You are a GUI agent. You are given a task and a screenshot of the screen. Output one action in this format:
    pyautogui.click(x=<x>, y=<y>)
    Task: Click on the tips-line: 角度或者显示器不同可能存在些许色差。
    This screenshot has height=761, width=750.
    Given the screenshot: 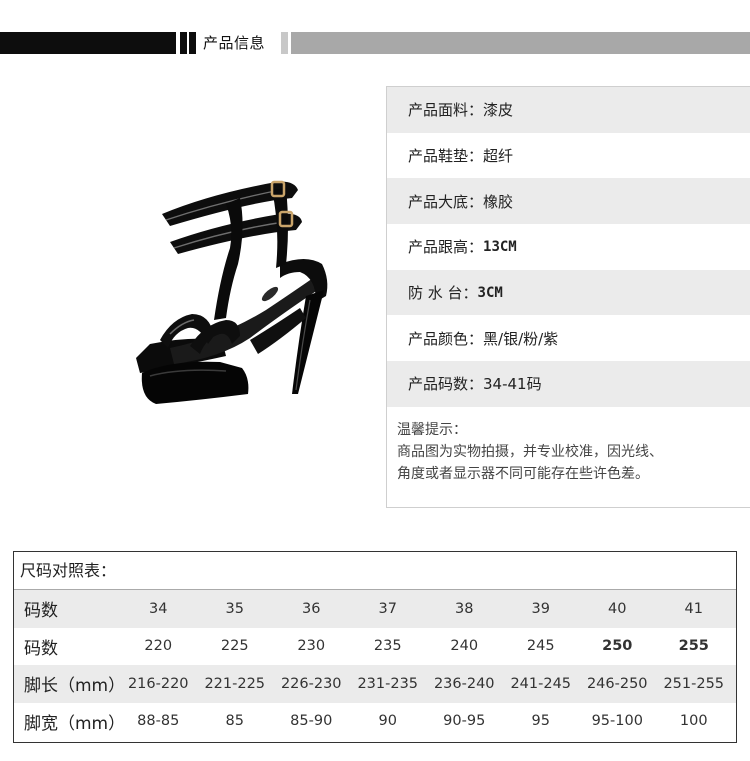 What is the action you would take?
    pyautogui.click(x=523, y=473)
    